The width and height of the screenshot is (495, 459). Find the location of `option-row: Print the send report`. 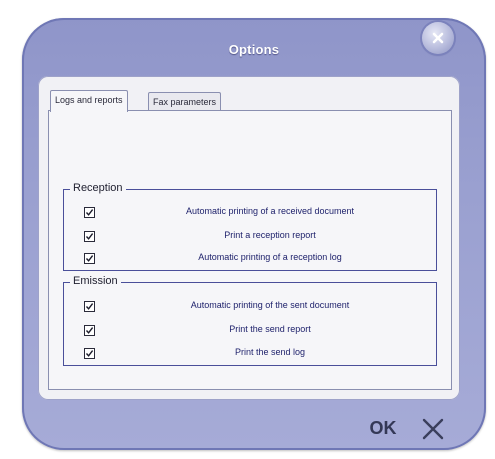

option-row: Print the send report is located at coordinates (250, 331).